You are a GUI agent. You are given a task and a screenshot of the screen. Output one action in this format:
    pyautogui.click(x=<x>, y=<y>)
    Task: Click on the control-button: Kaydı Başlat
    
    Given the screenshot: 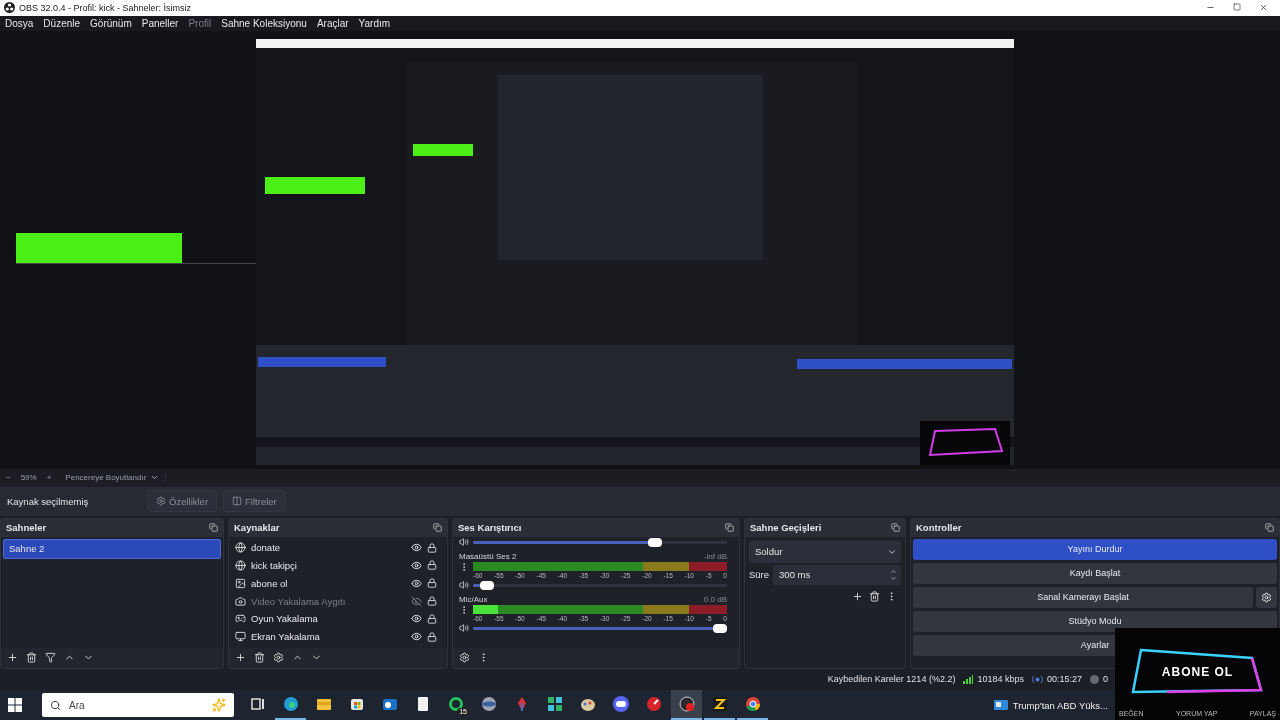 What is the action you would take?
    pyautogui.click(x=1095, y=573)
    